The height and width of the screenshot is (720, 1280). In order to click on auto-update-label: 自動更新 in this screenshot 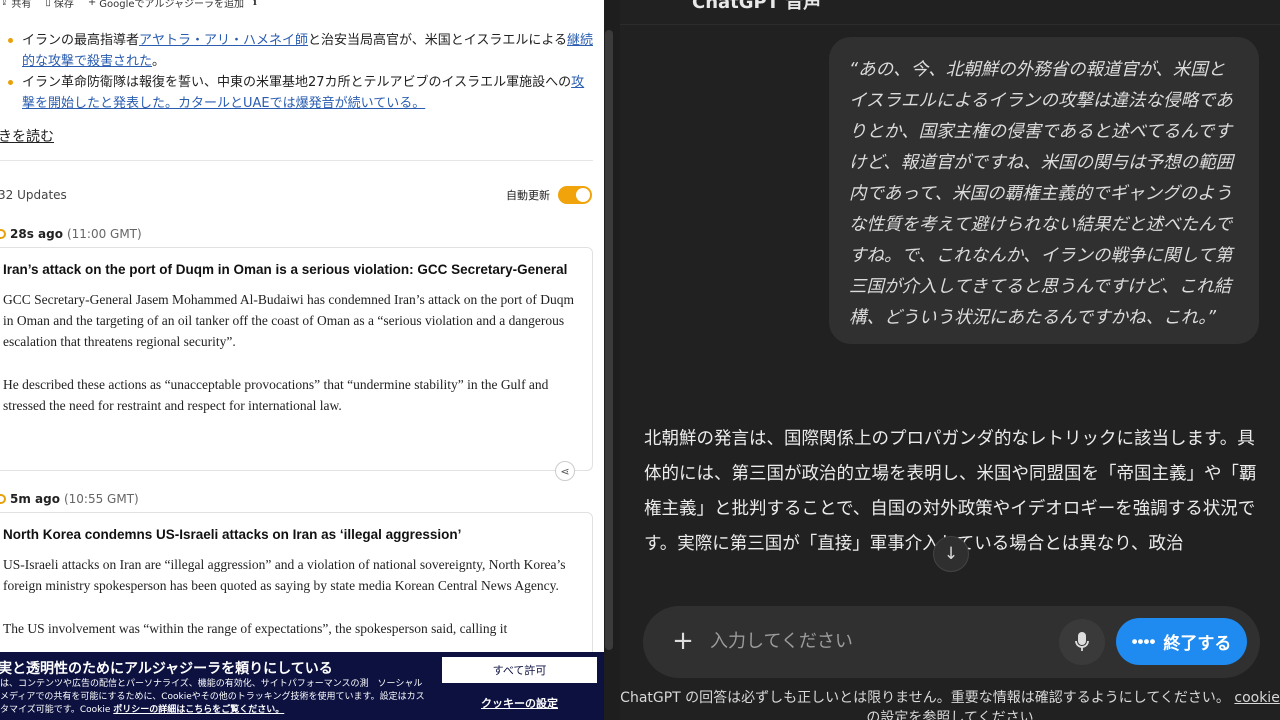, I will do `click(528, 195)`.